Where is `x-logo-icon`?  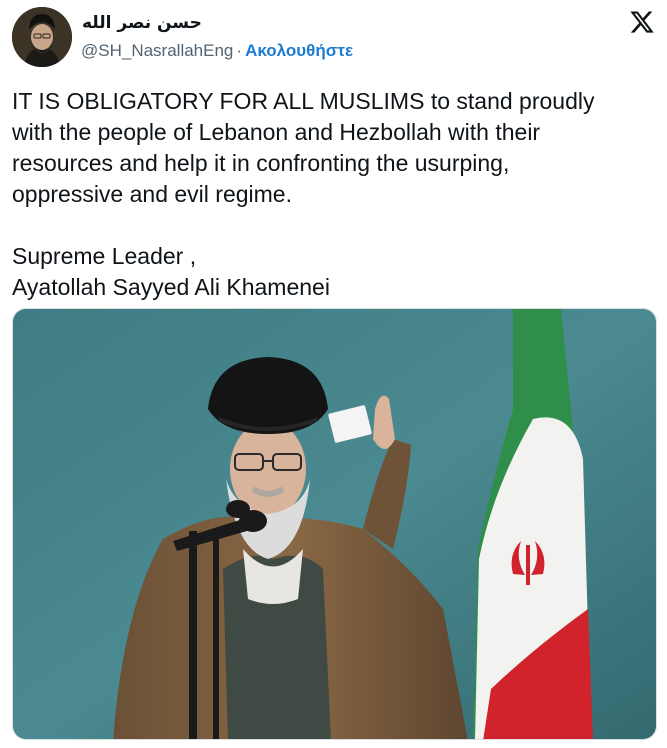
x-logo-icon is located at coordinates (642, 22).